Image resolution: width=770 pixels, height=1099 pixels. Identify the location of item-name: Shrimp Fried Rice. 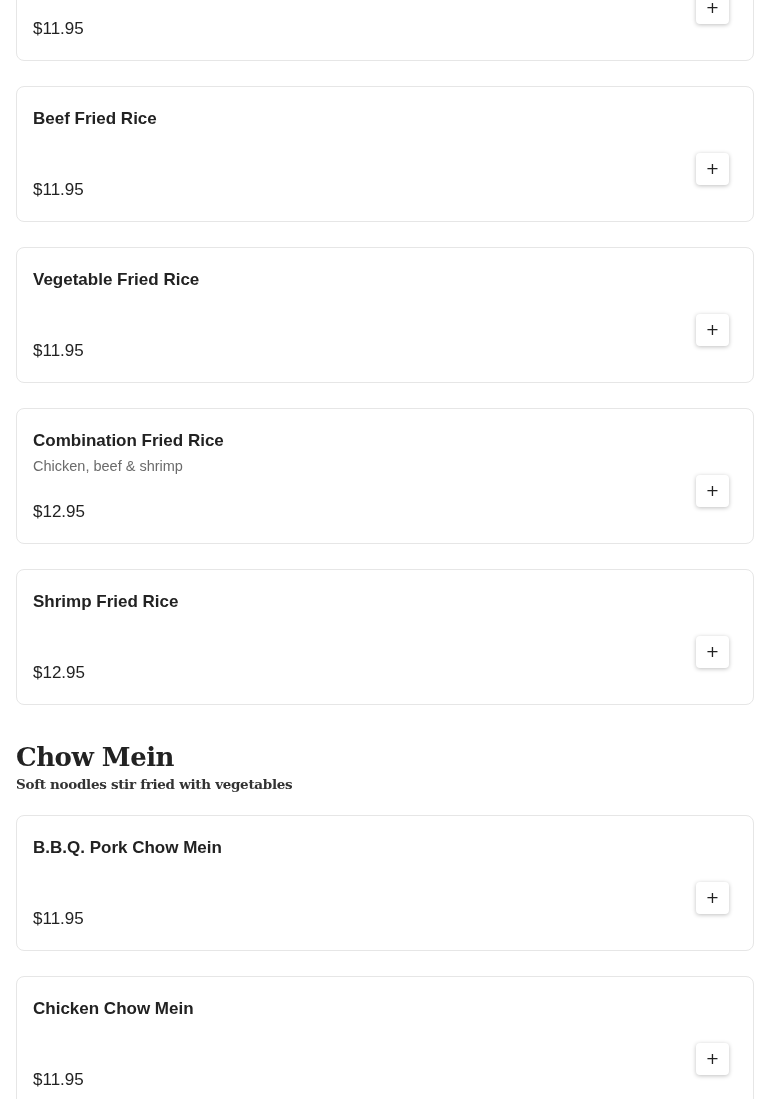
(106, 602).